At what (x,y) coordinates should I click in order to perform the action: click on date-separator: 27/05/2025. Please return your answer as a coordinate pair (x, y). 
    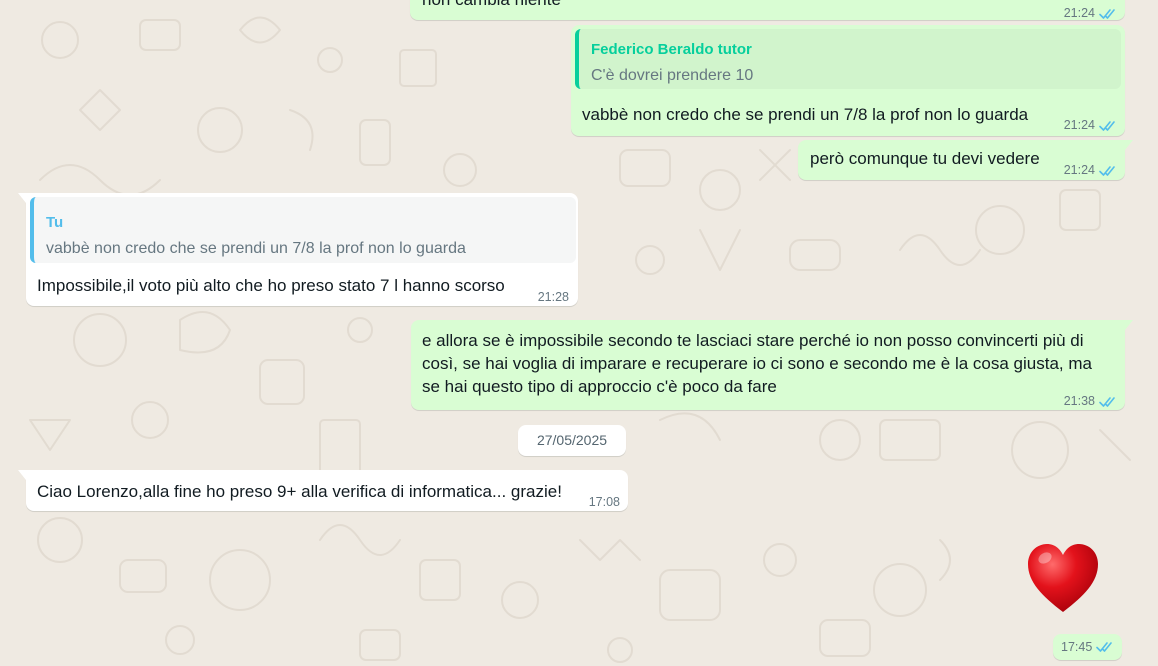
    Looking at the image, I should click on (572, 440).